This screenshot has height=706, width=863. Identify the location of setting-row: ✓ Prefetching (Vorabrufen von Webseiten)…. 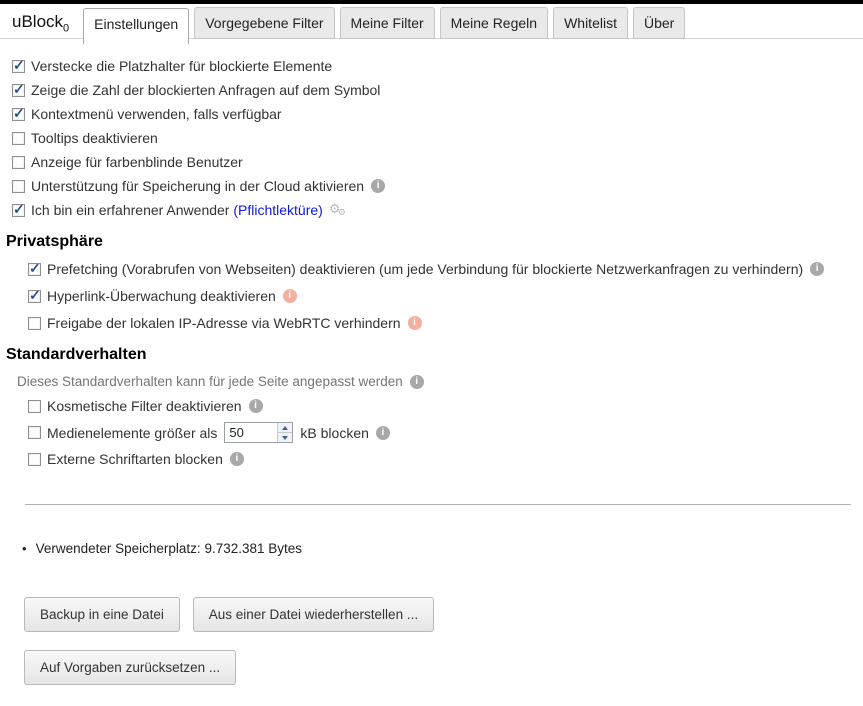
(439, 268).